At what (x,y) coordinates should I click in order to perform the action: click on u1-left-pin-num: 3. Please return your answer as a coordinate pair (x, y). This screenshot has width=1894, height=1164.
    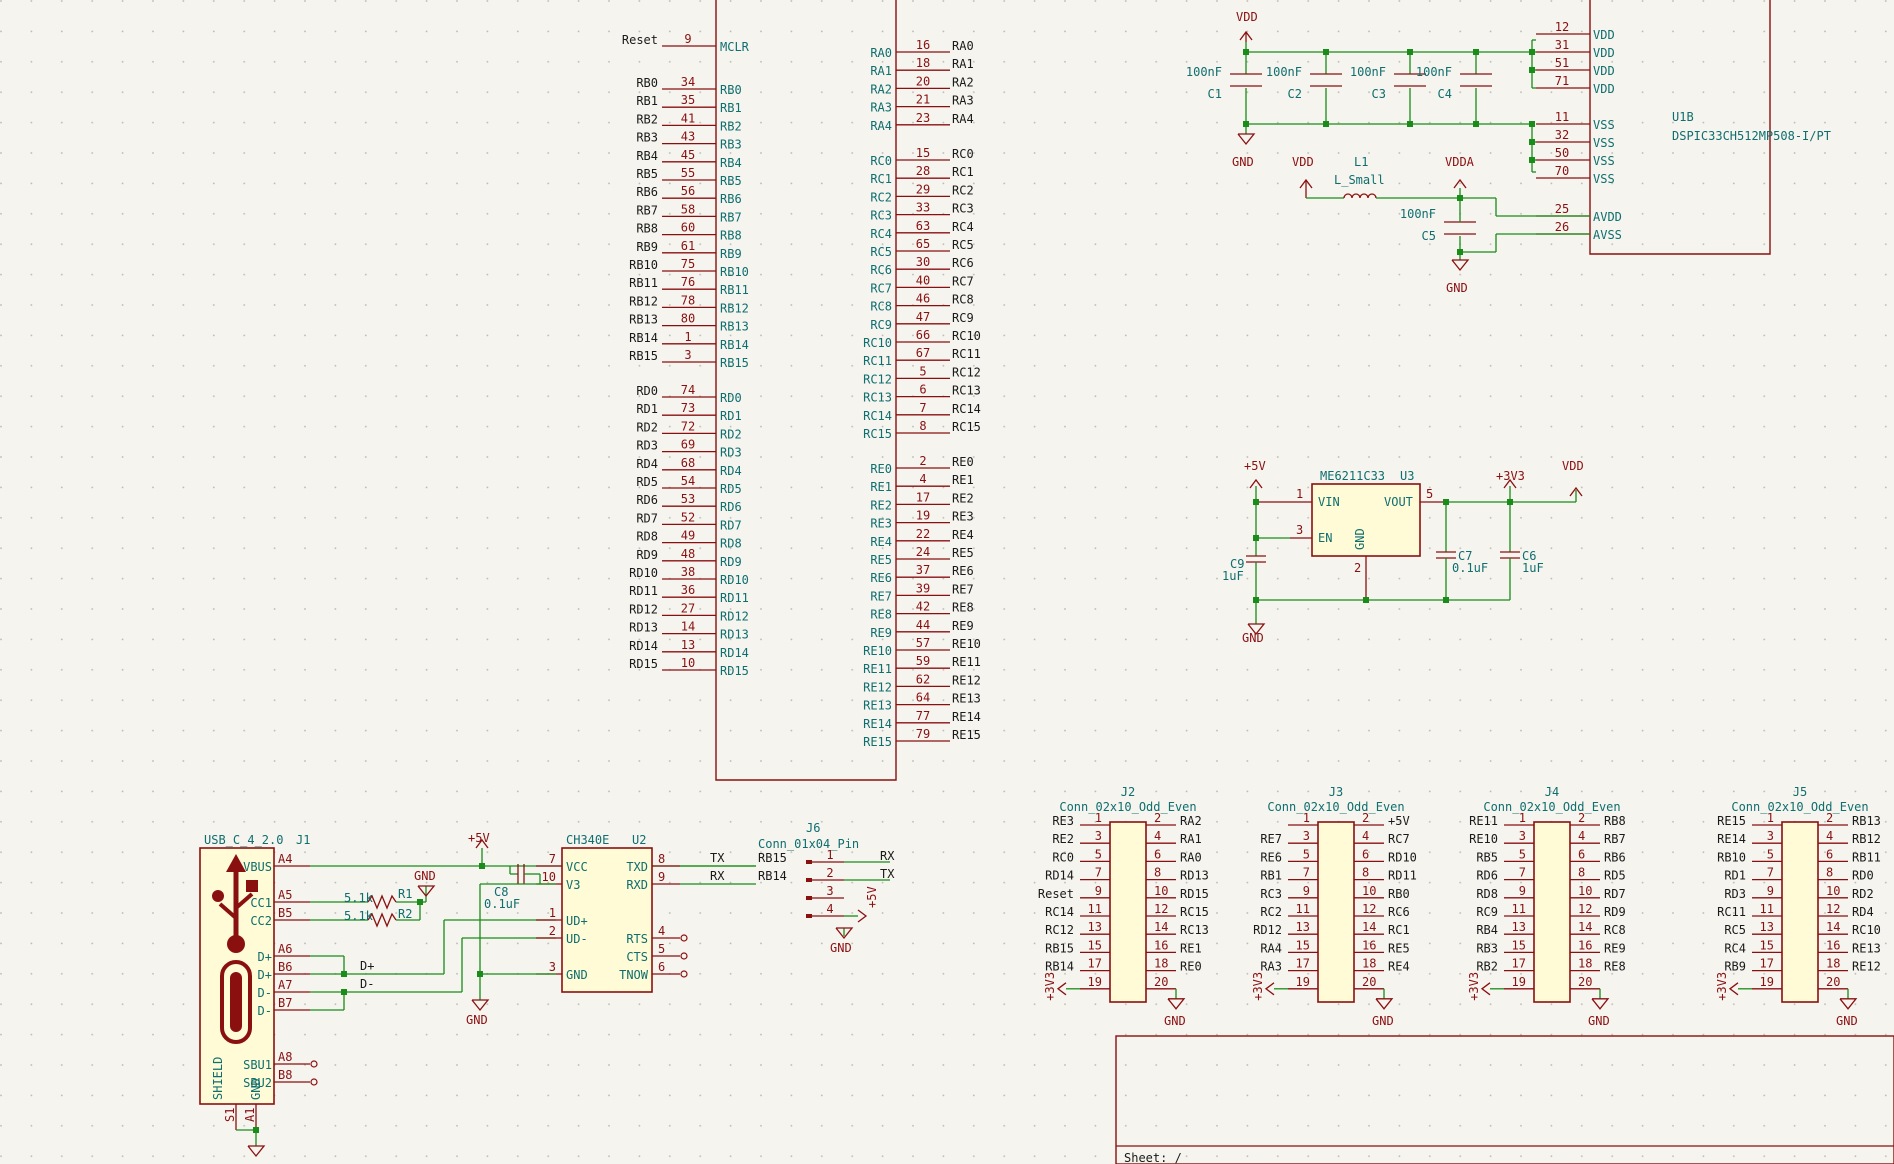
    Looking at the image, I should click on (687, 355).